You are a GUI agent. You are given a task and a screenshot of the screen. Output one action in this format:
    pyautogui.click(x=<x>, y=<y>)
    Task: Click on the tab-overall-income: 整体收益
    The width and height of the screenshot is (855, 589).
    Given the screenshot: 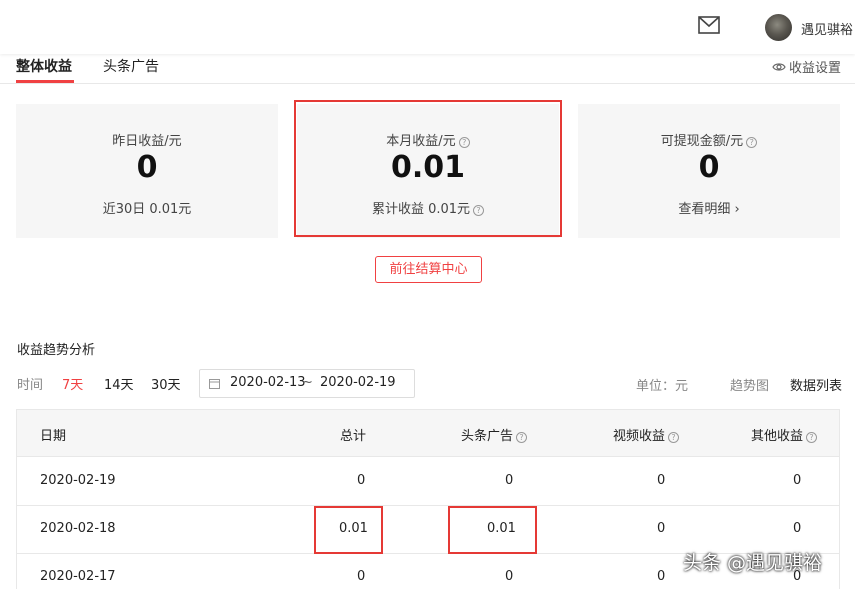 What is the action you would take?
    pyautogui.click(x=44, y=66)
    